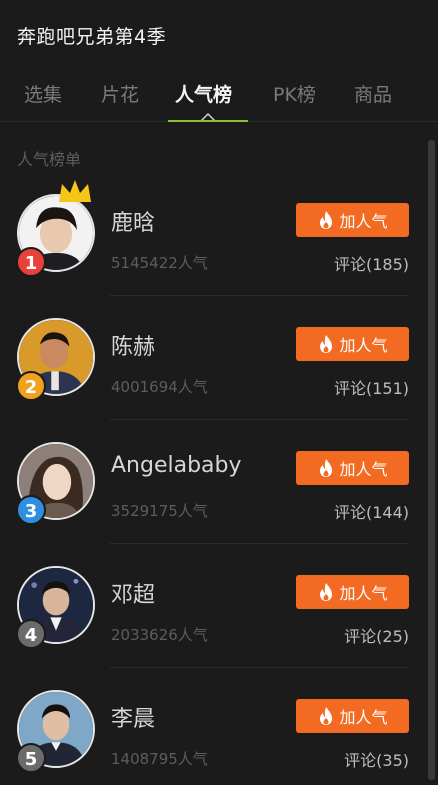 The image size is (438, 785). I want to click on ranking-row: 5 李晨 1408795人气 加人气 评论(35), so click(214, 726).